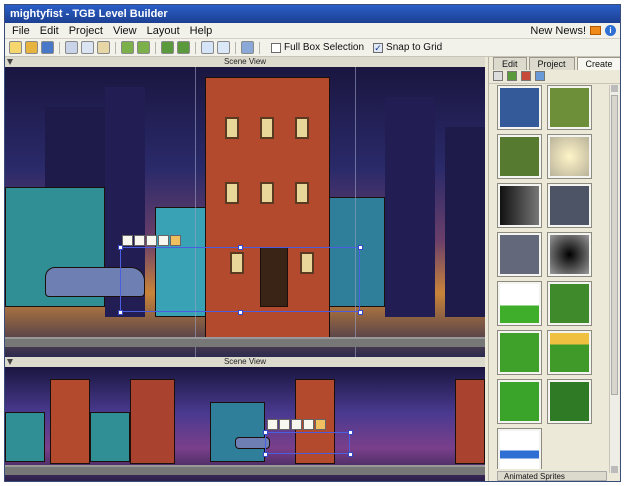 The height and width of the screenshot is (486, 625). Describe the element at coordinates (569, 254) in the screenshot. I see `dark-circle-thumbnail` at that location.